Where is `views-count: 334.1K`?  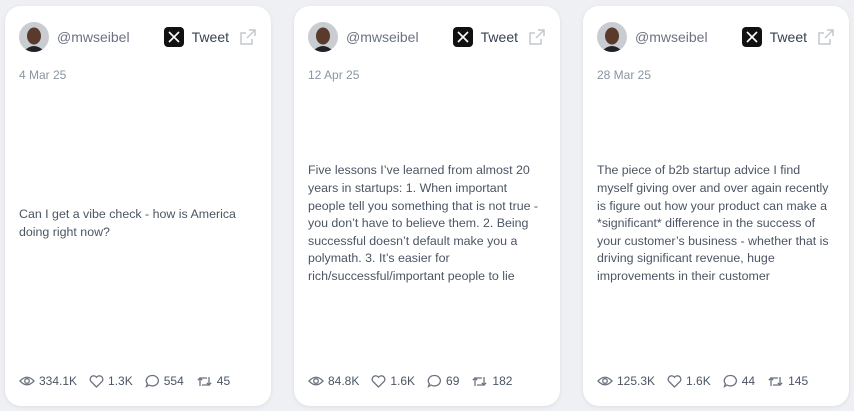 views-count: 334.1K is located at coordinates (58, 381).